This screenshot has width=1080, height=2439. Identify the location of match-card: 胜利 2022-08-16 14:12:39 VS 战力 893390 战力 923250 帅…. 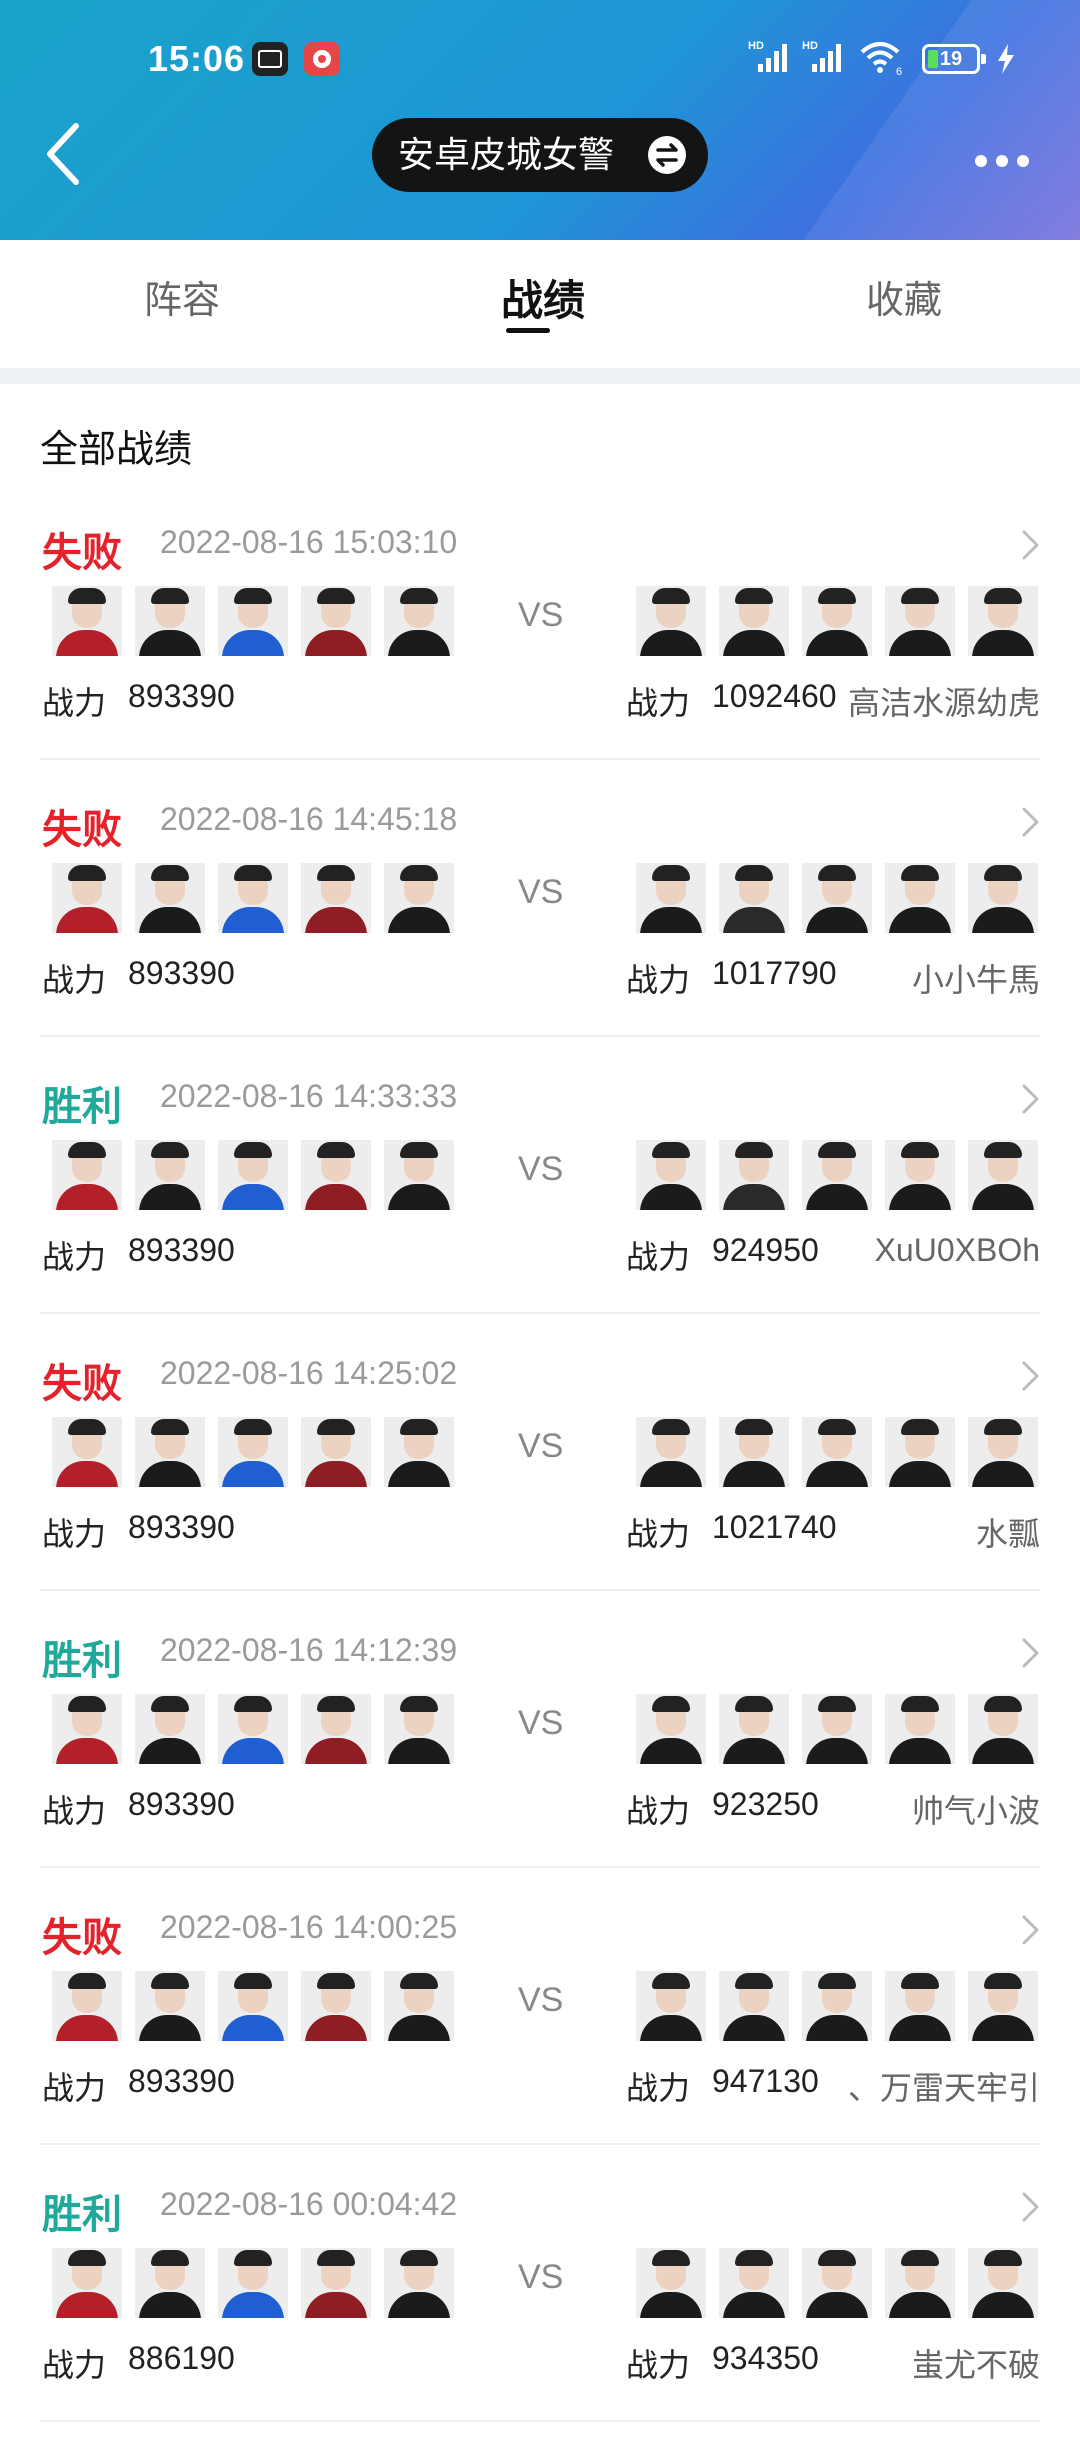
(540, 1746).